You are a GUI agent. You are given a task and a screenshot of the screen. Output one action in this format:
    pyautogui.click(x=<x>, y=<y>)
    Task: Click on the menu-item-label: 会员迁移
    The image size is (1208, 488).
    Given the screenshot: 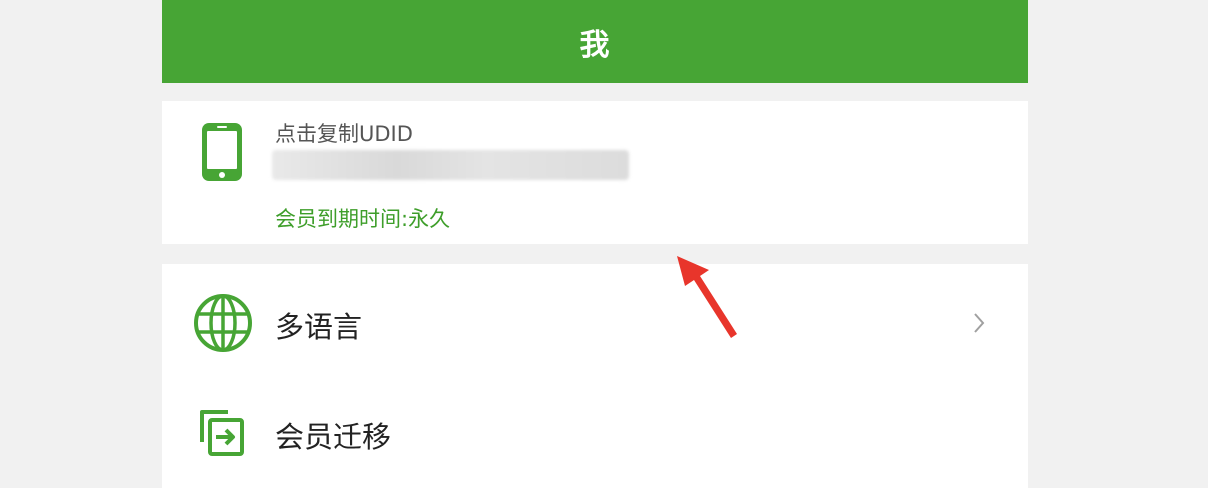 What is the action you would take?
    pyautogui.click(x=333, y=437)
    